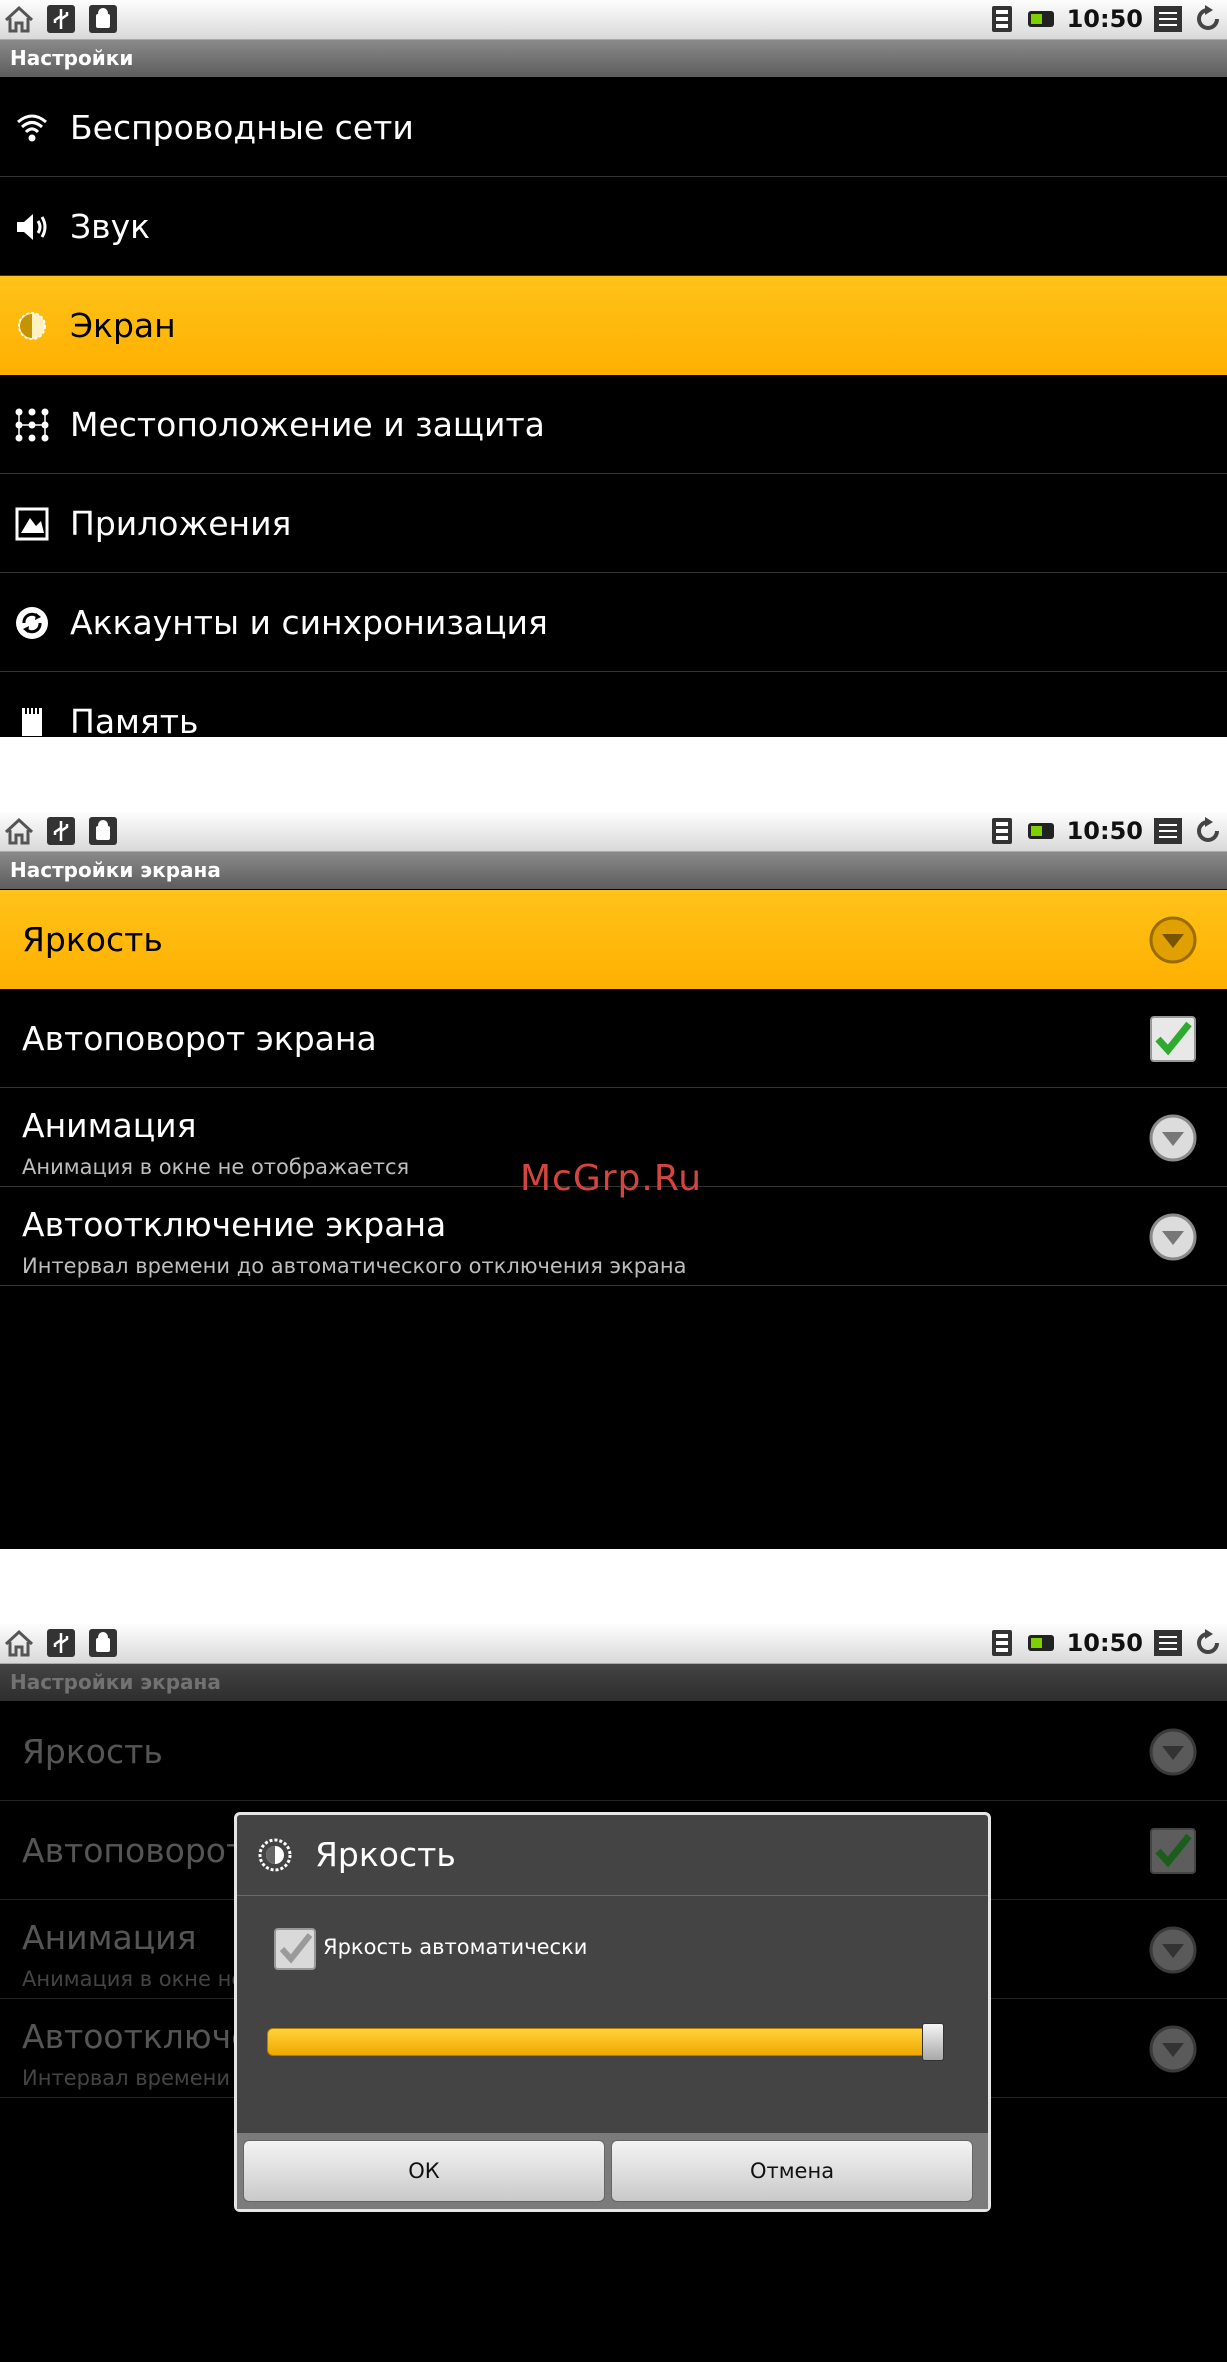  Describe the element at coordinates (613, 622) in the screenshot. I see `menu-item-accounts-sync: Аккаунты и синхронизация` at that location.